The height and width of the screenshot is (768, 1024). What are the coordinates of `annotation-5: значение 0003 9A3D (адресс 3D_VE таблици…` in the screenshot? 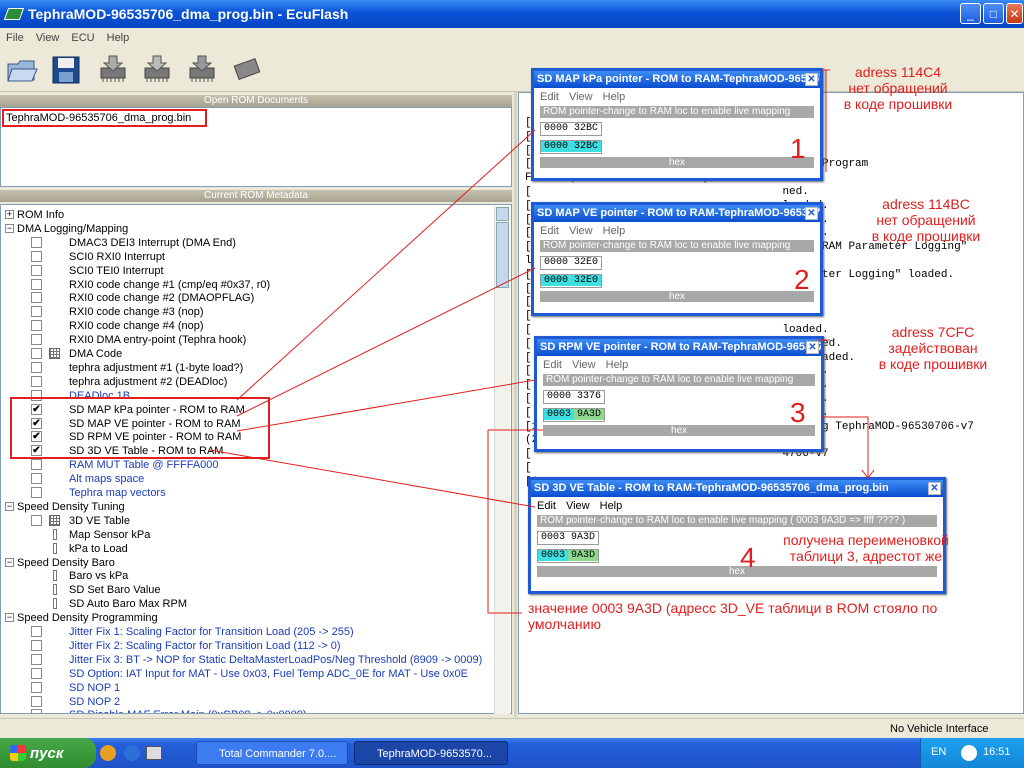 It's located at (733, 616).